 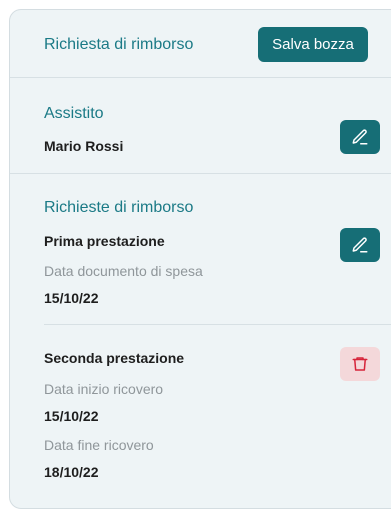 I want to click on service-divider, so click(x=217, y=324).